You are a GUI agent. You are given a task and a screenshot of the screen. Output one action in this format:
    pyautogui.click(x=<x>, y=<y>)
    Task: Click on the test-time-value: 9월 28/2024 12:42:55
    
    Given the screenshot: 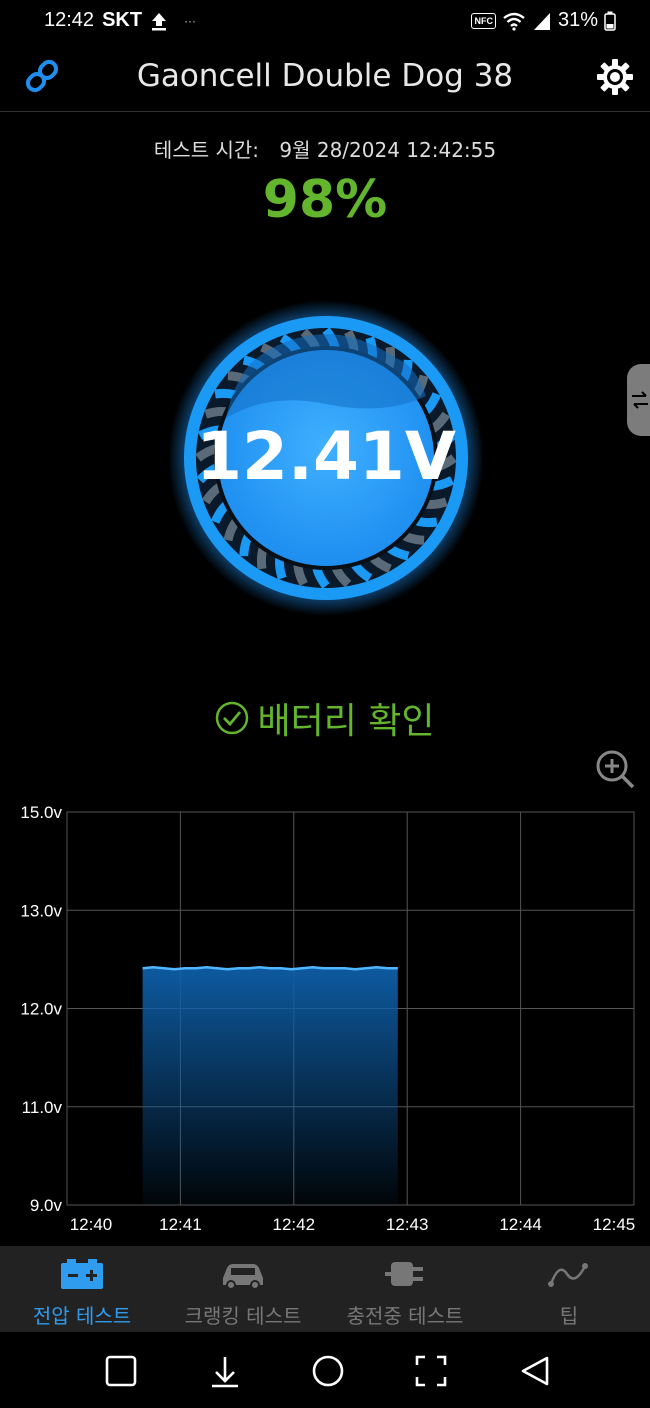 What is the action you would take?
    pyautogui.click(x=388, y=150)
    